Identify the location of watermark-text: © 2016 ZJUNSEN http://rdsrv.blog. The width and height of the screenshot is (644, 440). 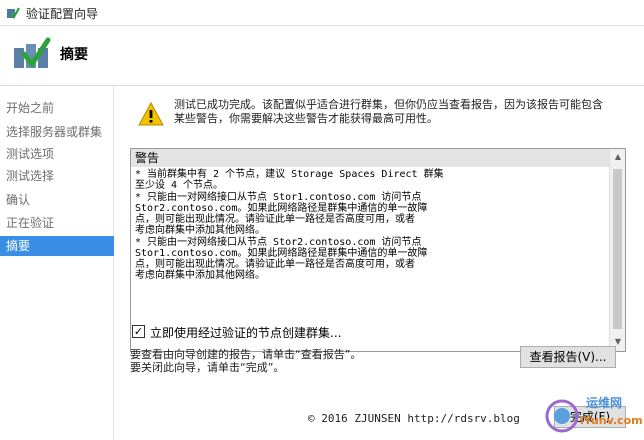
(414, 418).